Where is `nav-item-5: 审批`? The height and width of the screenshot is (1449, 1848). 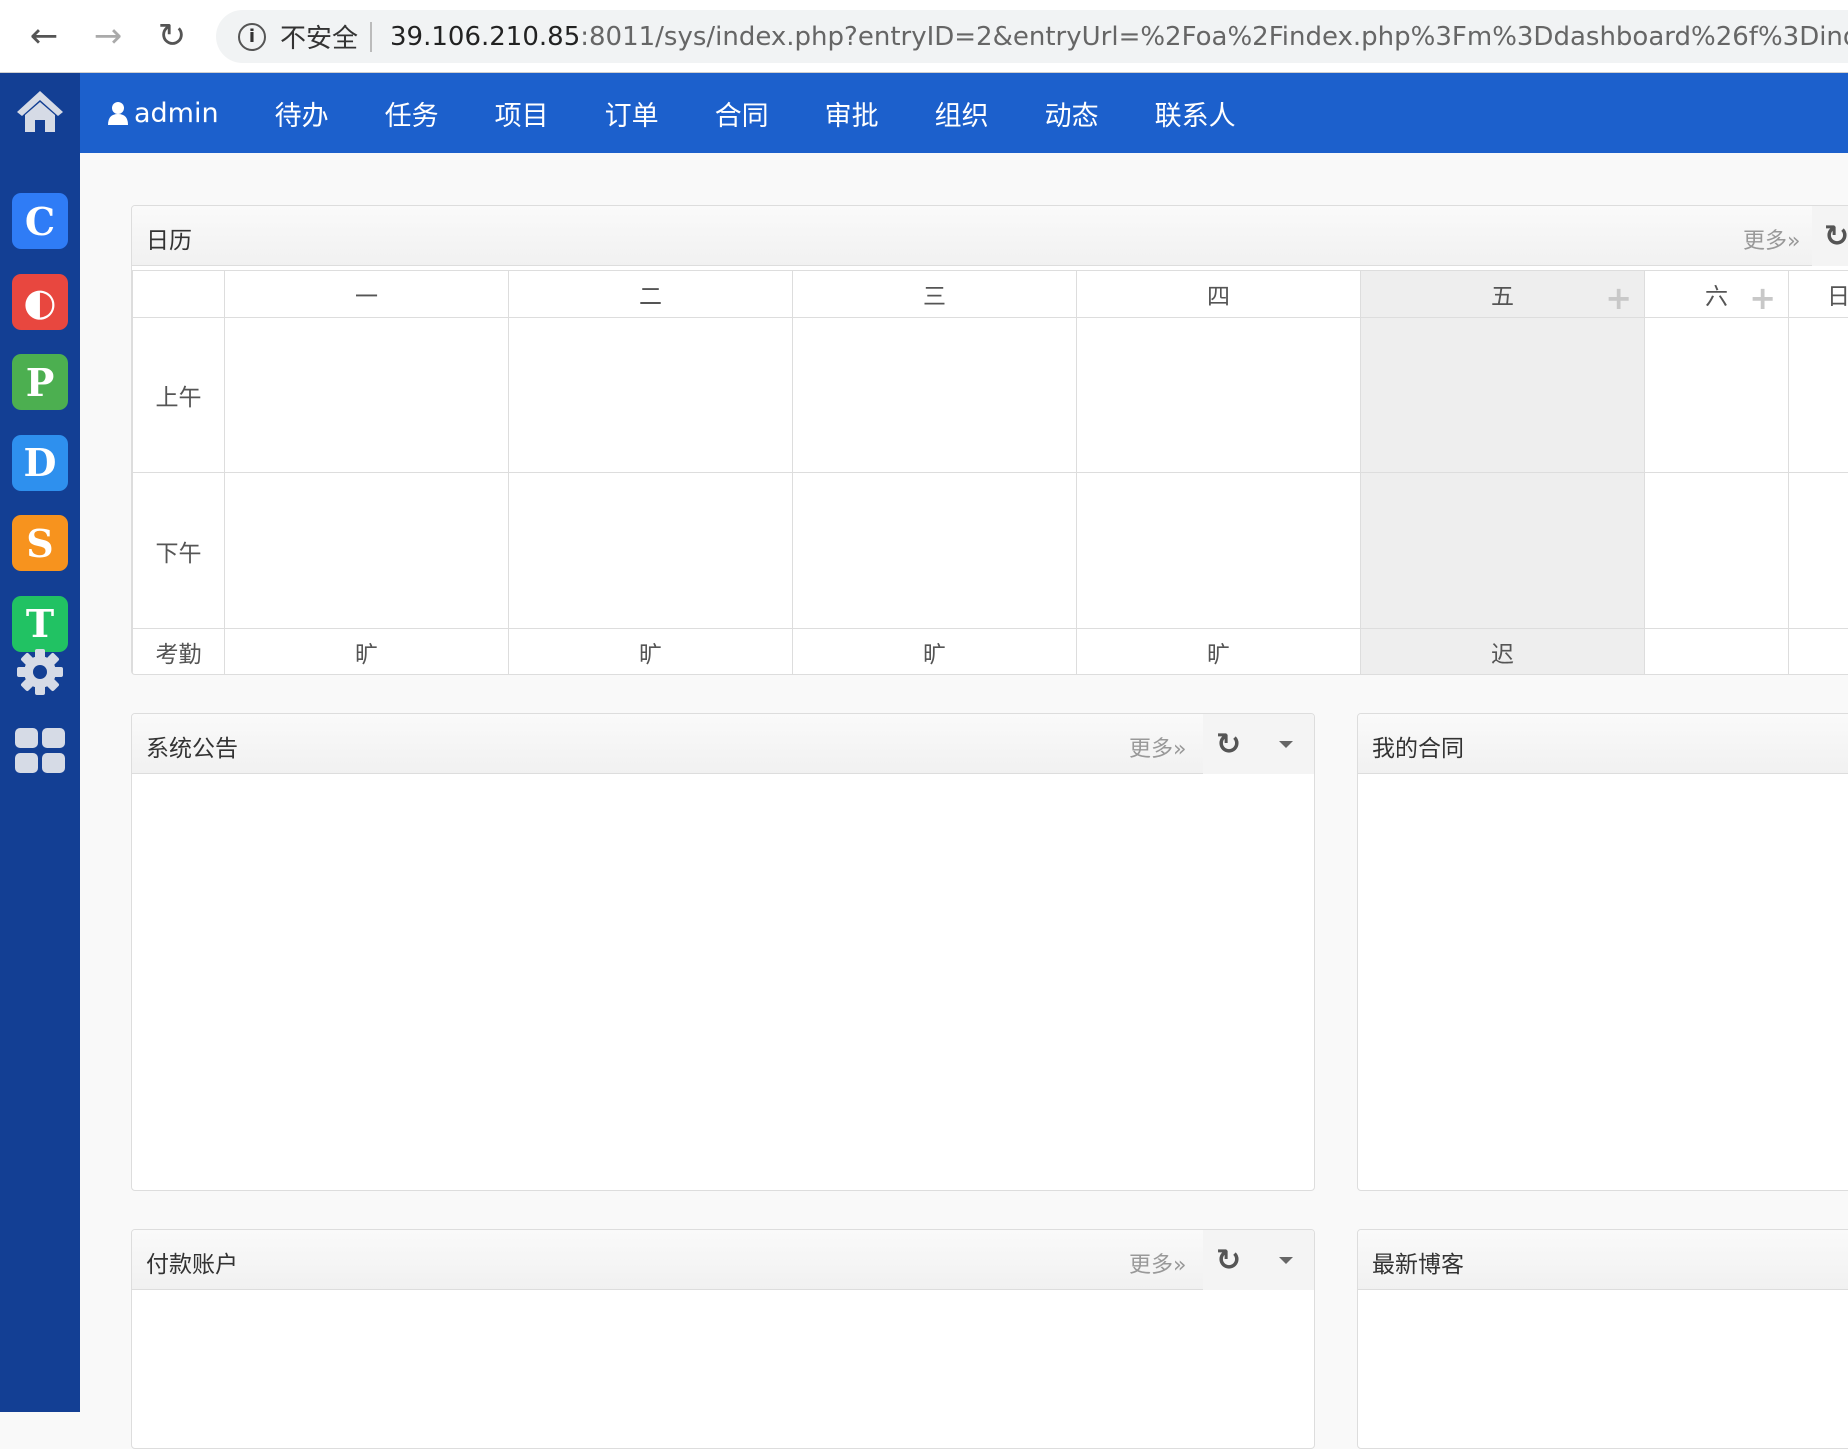 nav-item-5: 审批 is located at coordinates (852, 113).